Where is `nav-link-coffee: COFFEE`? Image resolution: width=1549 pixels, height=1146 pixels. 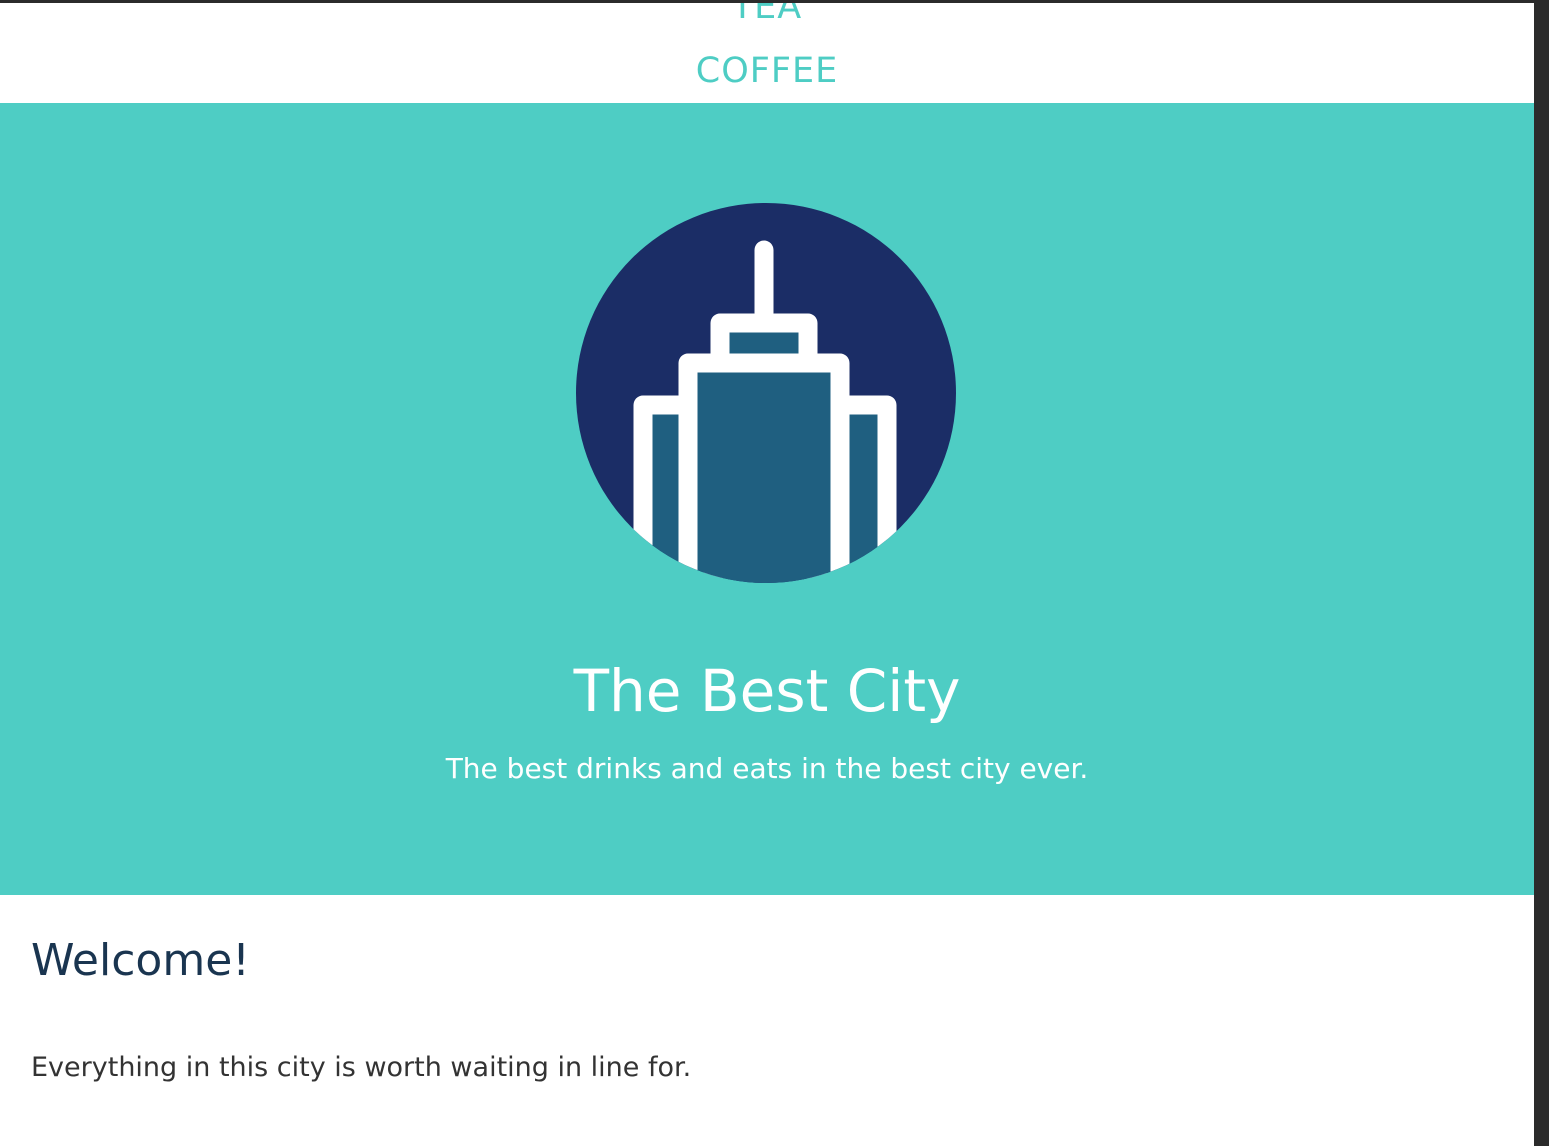 nav-link-coffee: COFFEE is located at coordinates (767, 71).